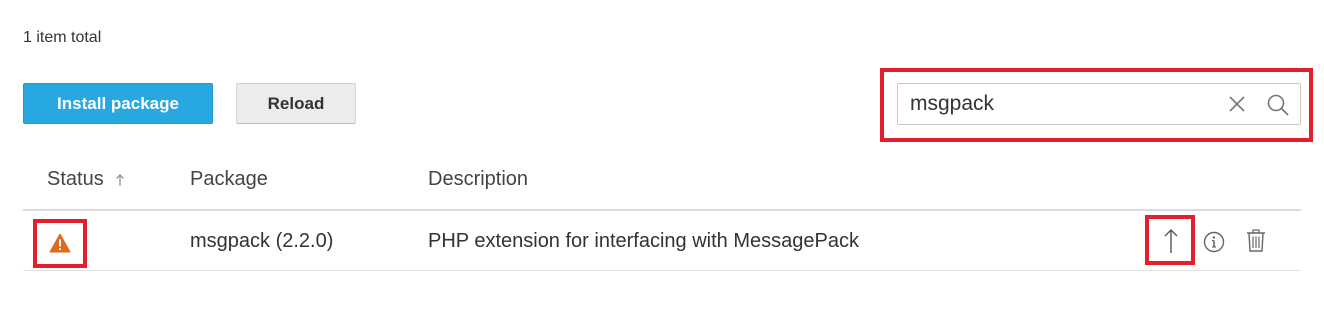 The width and height of the screenshot is (1324, 316). What do you see at coordinates (1060, 104) in the screenshot?
I see `search-input` at bounding box center [1060, 104].